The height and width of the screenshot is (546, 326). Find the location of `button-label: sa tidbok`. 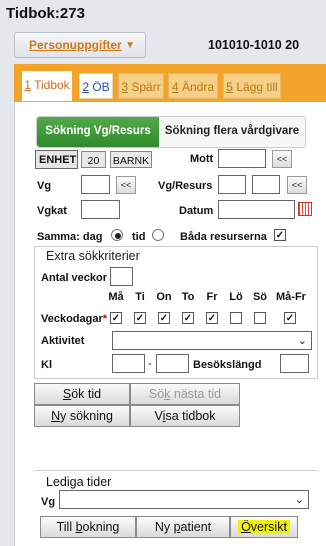

button-label: sa tidbok is located at coordinates (190, 416).